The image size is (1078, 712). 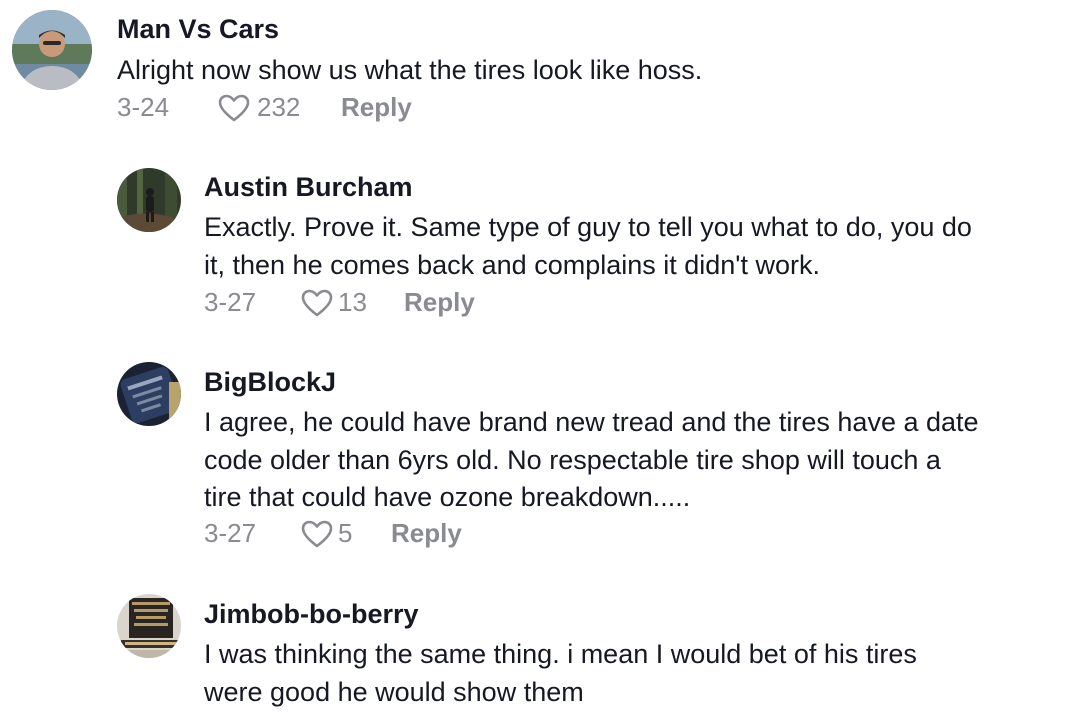 What do you see at coordinates (270, 382) in the screenshot?
I see `comment-username: BigBlockJ` at bounding box center [270, 382].